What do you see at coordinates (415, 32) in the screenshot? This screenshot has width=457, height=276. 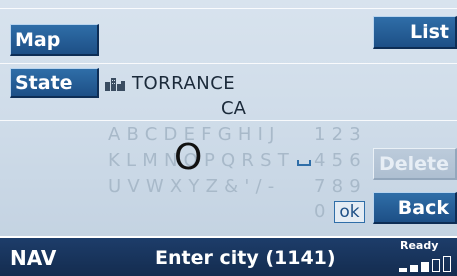 I see `list-button: List` at bounding box center [415, 32].